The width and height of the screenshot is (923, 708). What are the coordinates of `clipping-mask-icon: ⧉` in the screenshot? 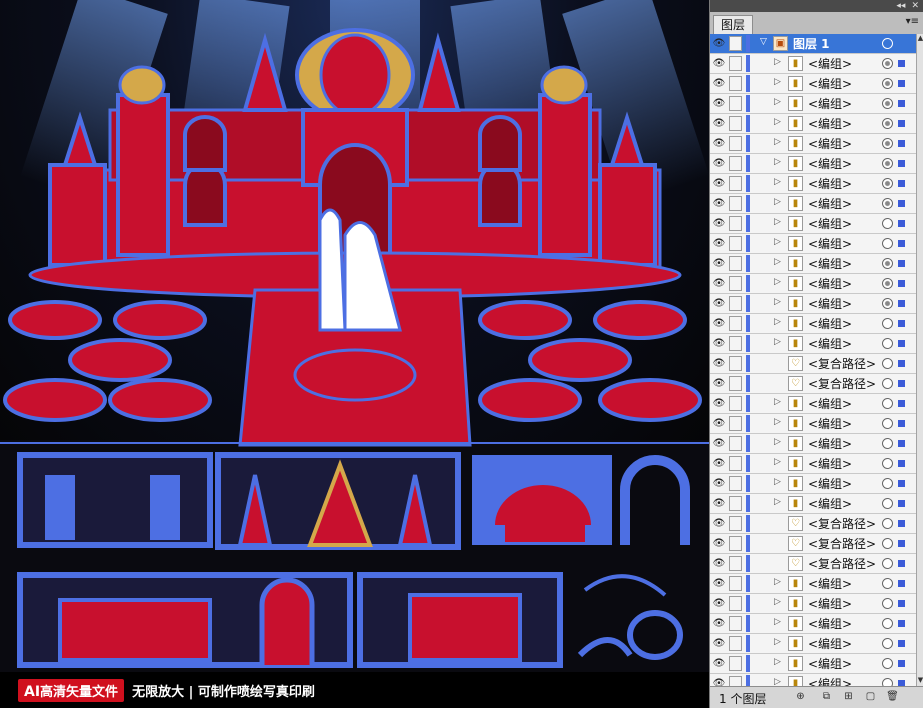 It's located at (826, 697).